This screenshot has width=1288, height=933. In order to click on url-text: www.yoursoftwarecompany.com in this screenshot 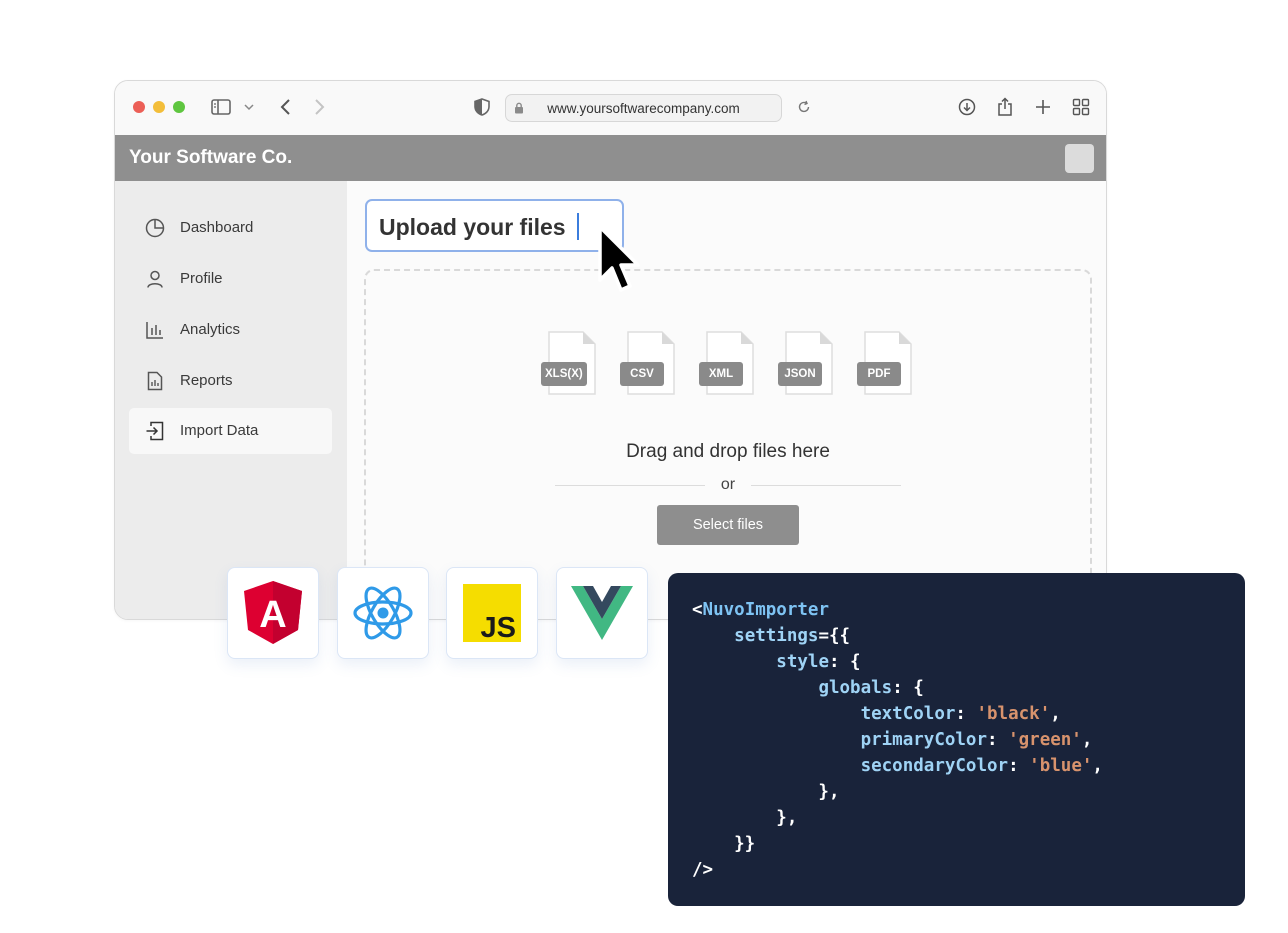, I will do `click(643, 108)`.